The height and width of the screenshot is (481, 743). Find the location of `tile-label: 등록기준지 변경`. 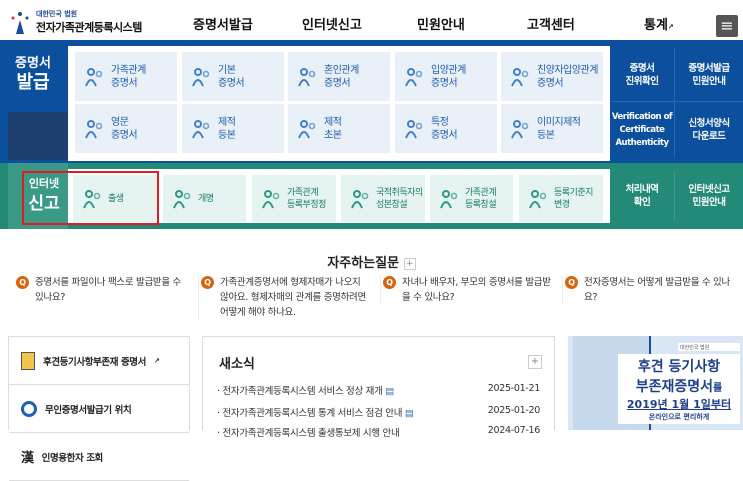

tile-label: 등록기준지 변경 is located at coordinates (573, 198).